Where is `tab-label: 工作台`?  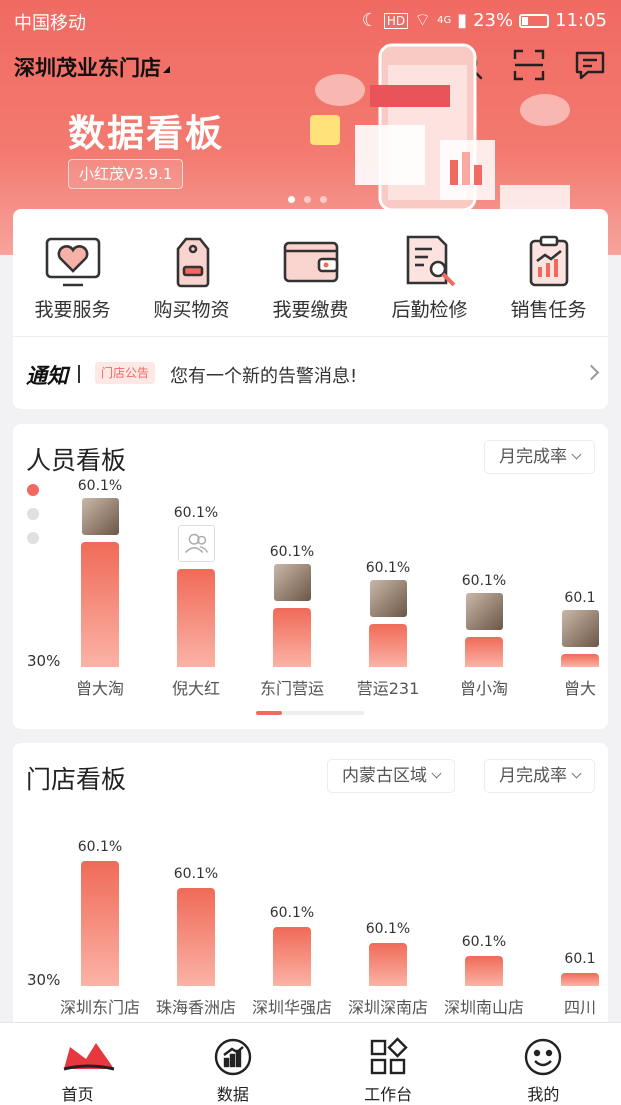 tab-label: 工作台 is located at coordinates (388, 1094).